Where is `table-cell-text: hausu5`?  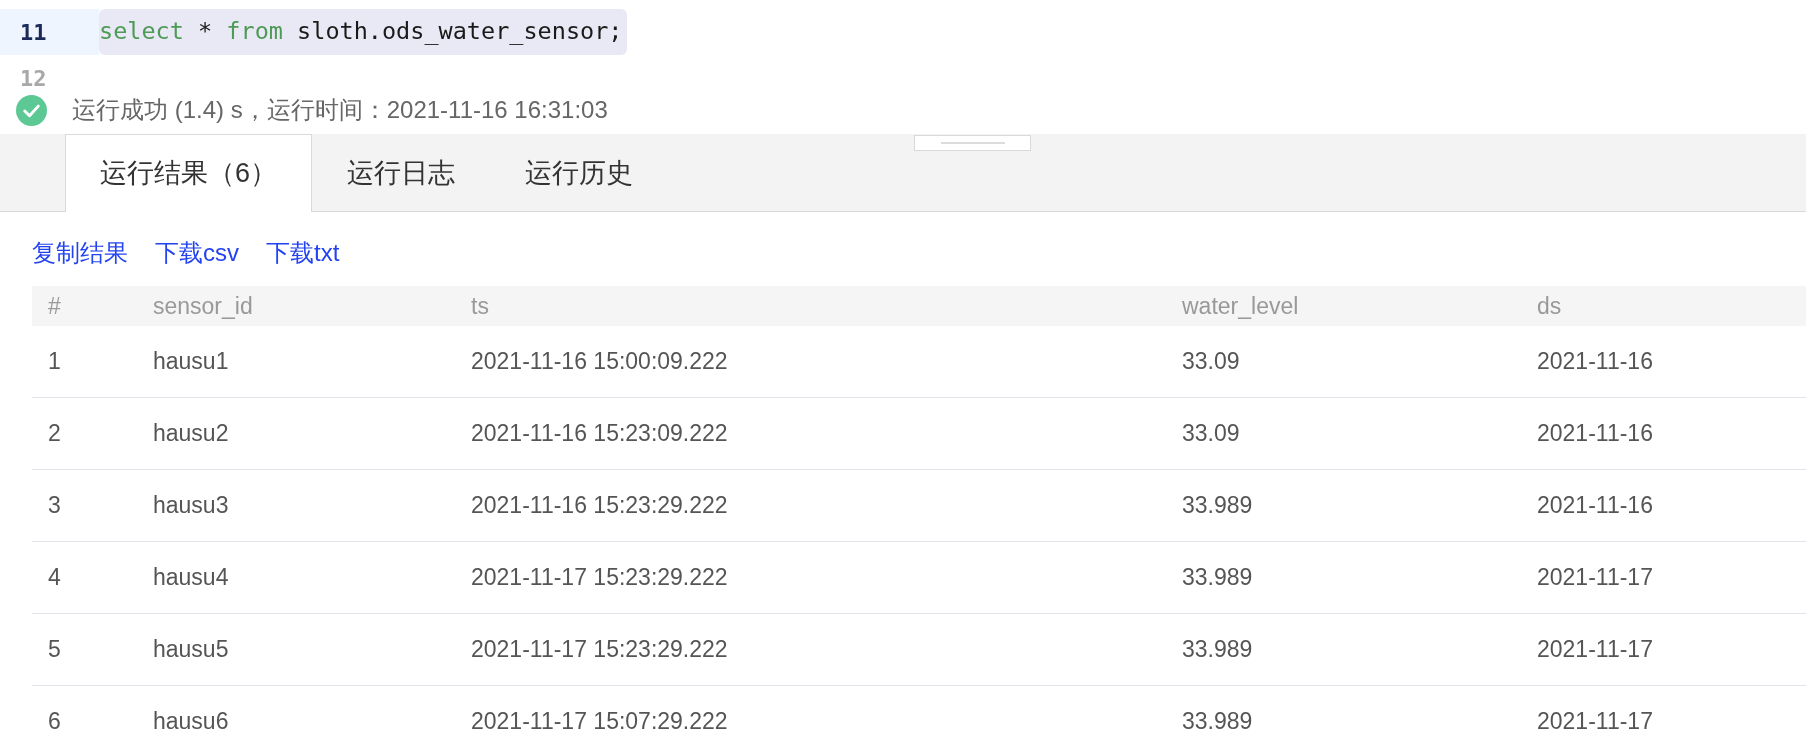 table-cell-text: hausu5 is located at coordinates (191, 650).